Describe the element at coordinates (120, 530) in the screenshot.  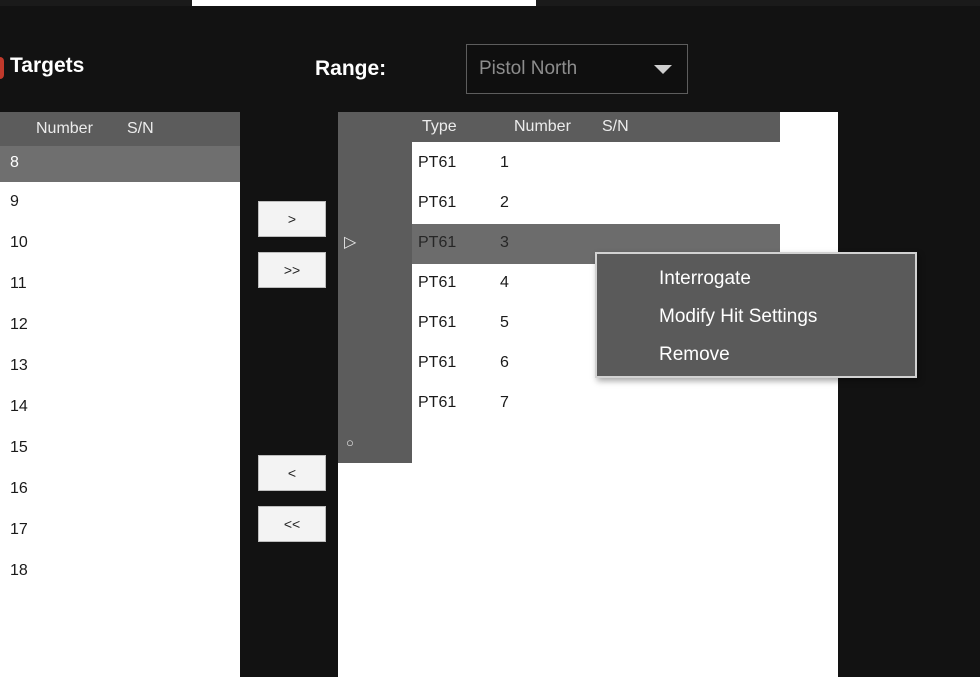
I see `list-item: 17` at that location.